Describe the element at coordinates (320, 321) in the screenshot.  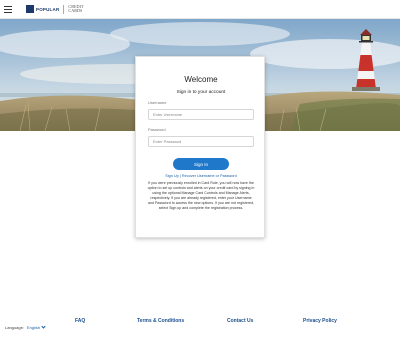
I see `footer-privacy-link: Privacy Policy` at that location.